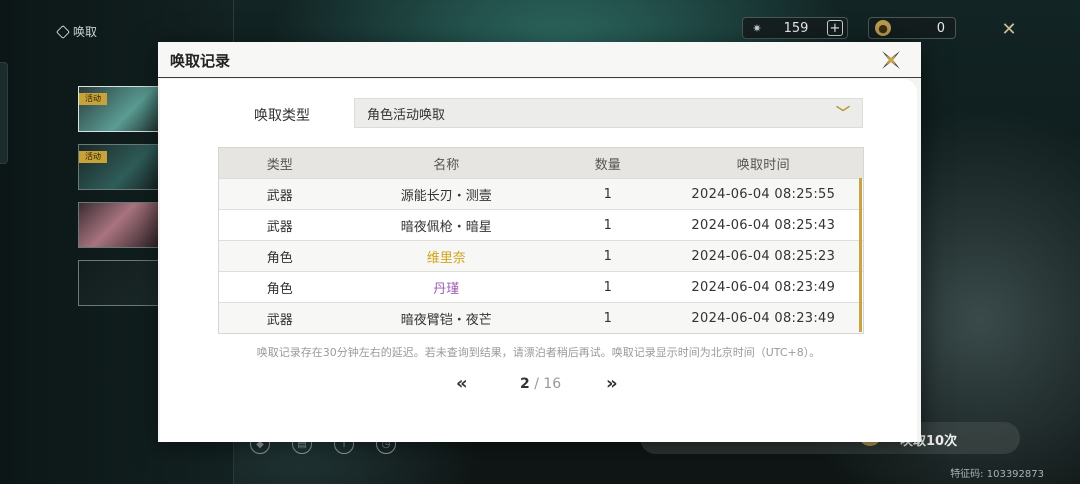  What do you see at coordinates (541, 317) in the screenshot?
I see `table-row: 武器 暗夜臂铠・夜芒 1 2024-06-04 08:23:49` at bounding box center [541, 317].